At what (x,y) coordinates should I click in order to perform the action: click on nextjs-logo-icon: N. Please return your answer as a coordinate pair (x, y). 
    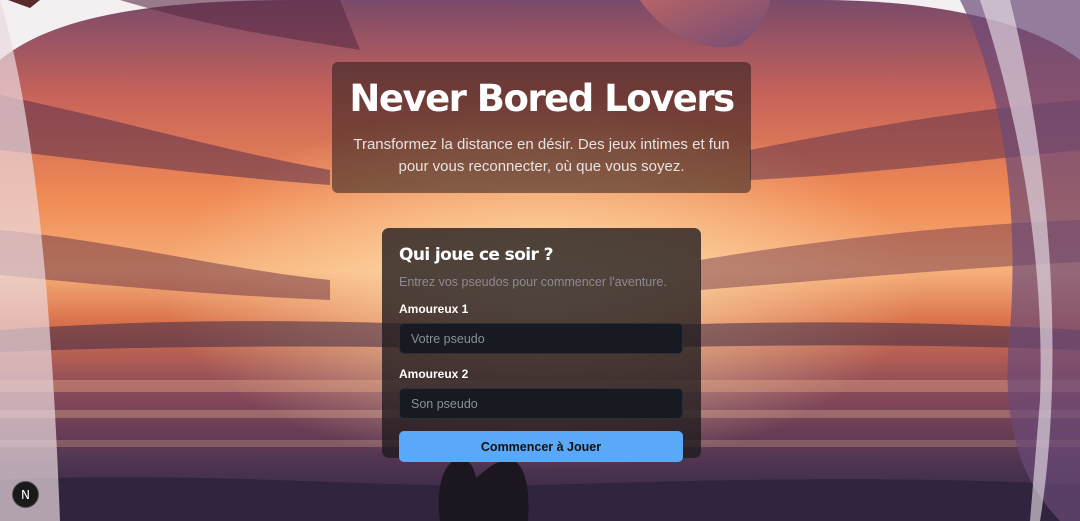
    Looking at the image, I should click on (25, 494).